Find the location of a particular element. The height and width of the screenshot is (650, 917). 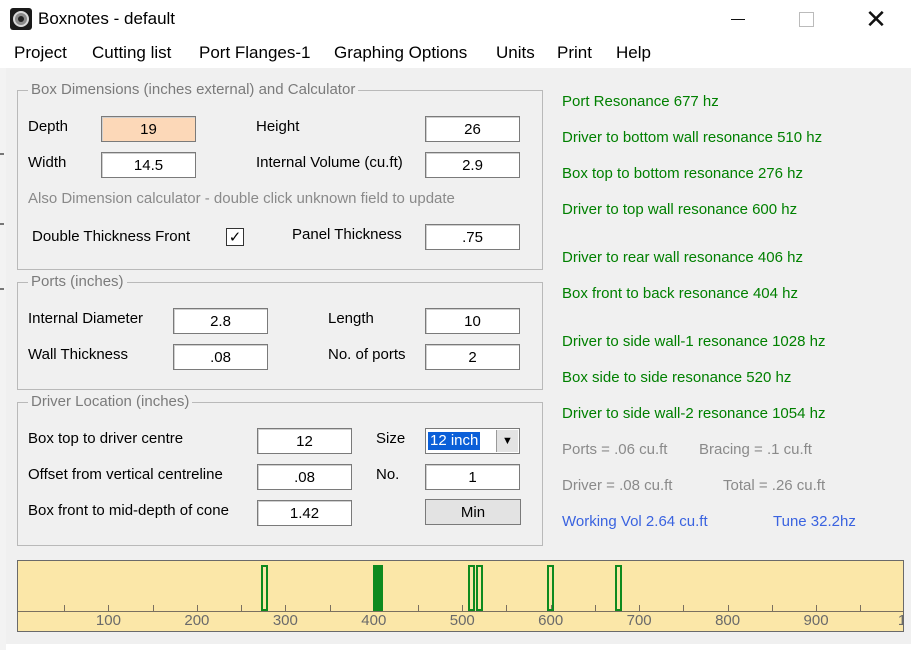

minimize-button is located at coordinates (738, 19).